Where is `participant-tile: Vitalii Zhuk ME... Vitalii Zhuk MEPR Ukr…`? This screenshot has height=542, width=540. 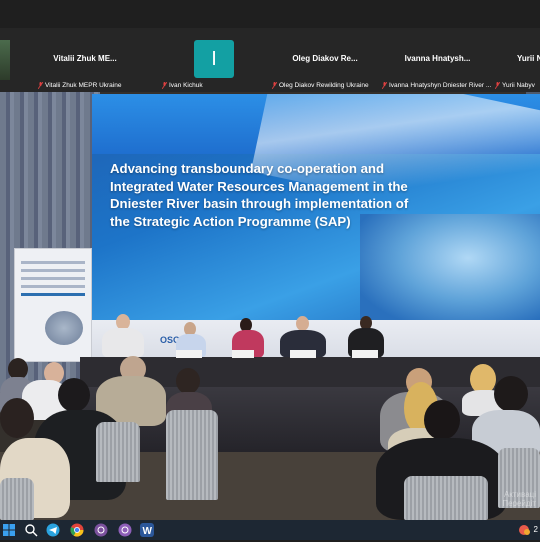
participant-tile: Vitalii Zhuk ME... Vitalii Zhuk MEPR Ukr… is located at coordinates (85, 60).